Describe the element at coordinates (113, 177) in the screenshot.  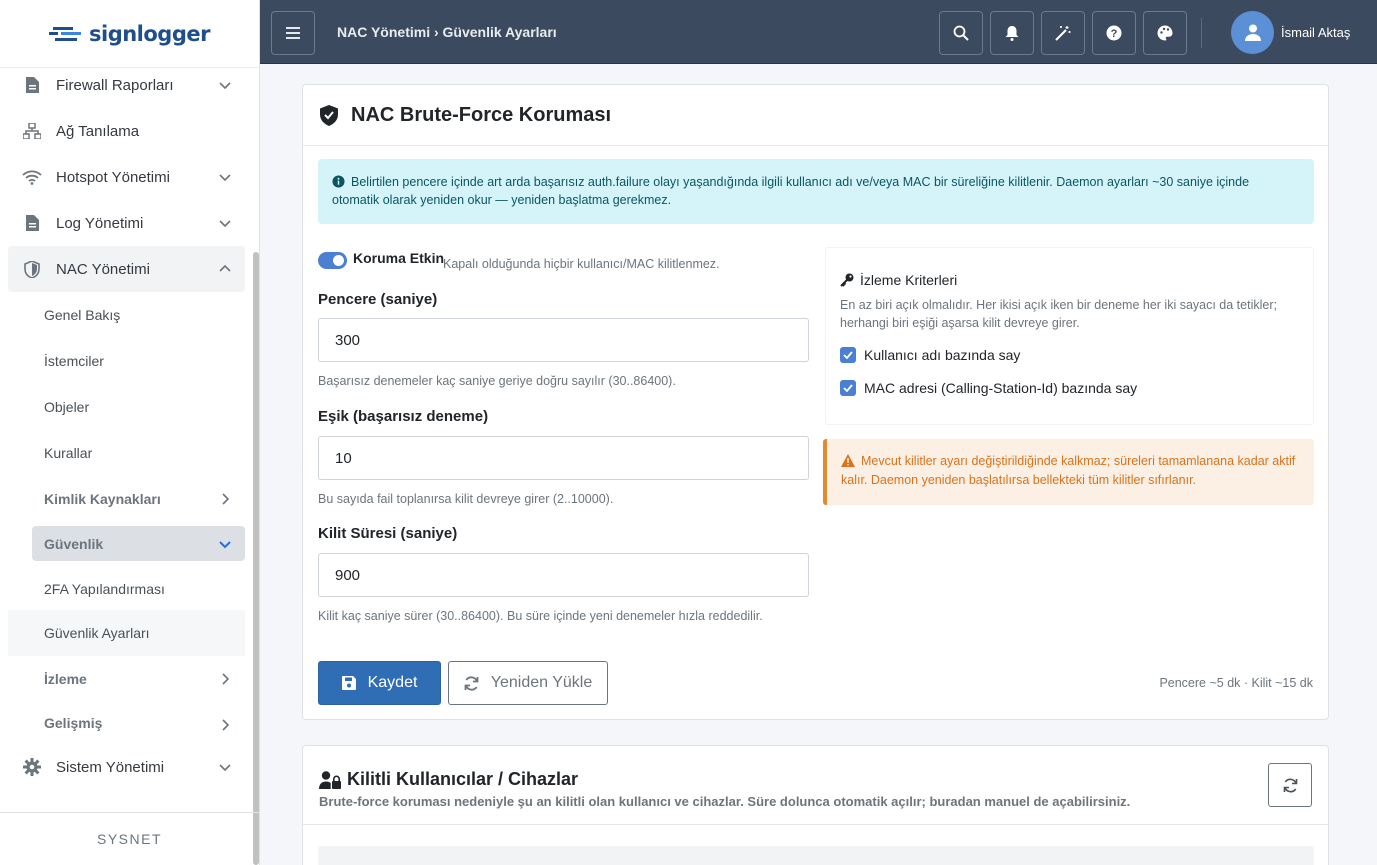
I see `sidebar-item-label: Hotspot Yönetimi` at that location.